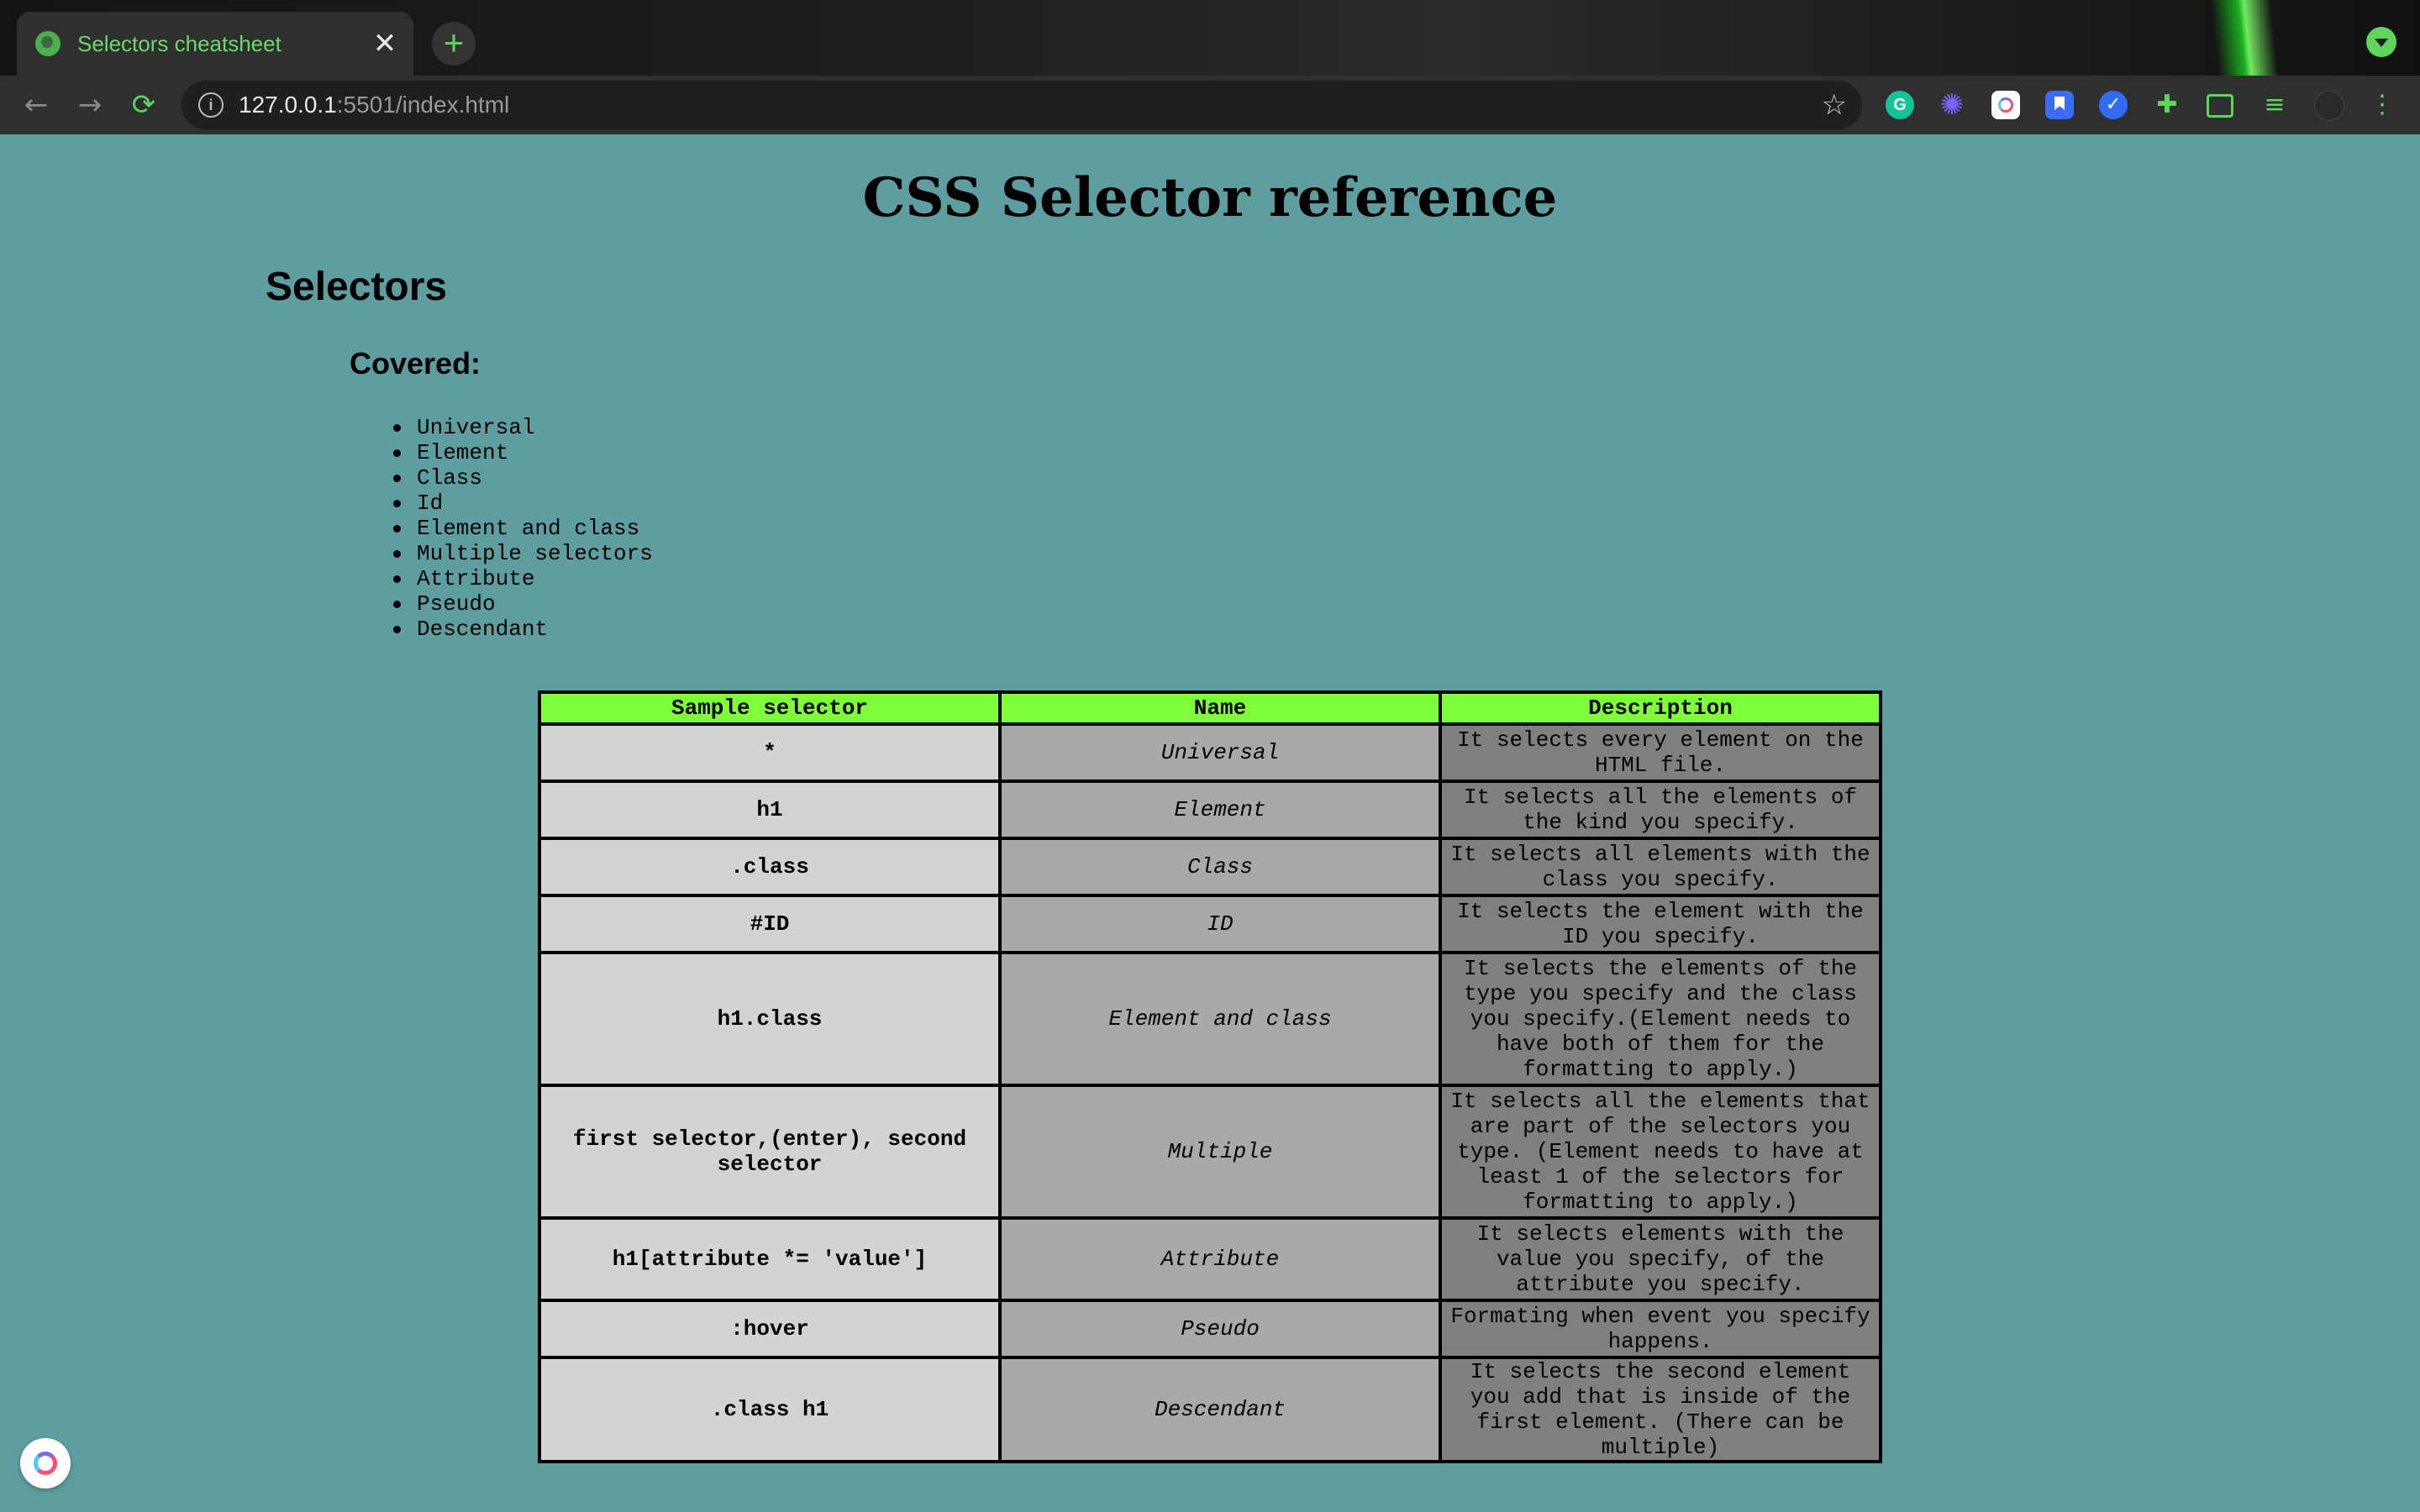 The height and width of the screenshot is (1512, 2420). Describe the element at coordinates (523, 604) in the screenshot. I see `list-item: Pseudo` at that location.